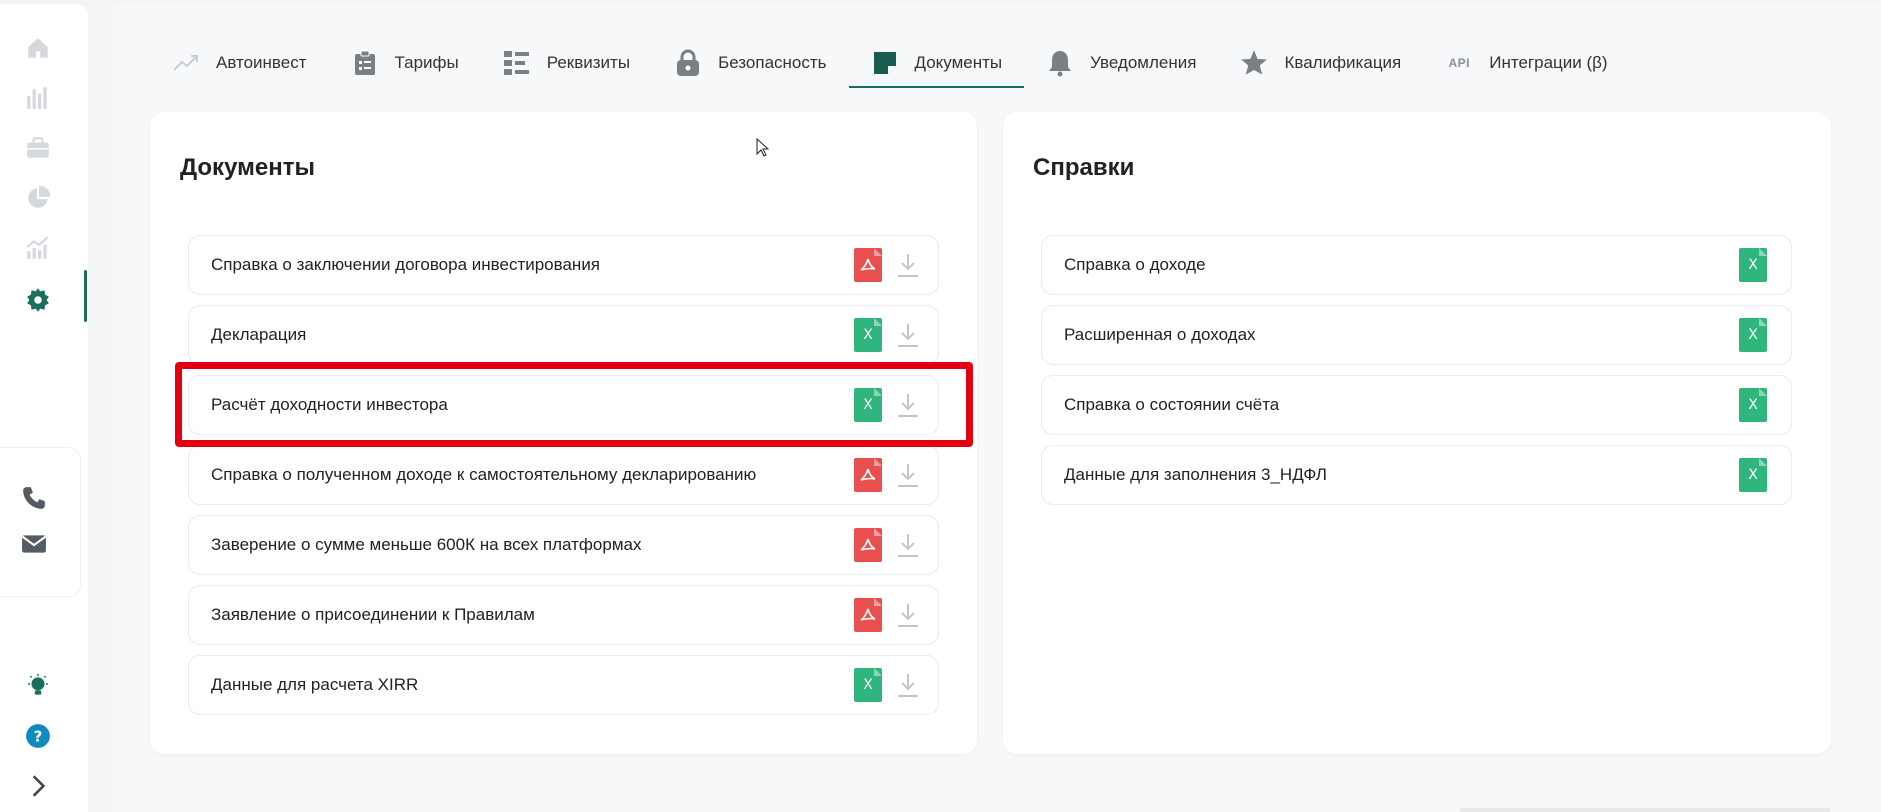 The width and height of the screenshot is (1881, 812). What do you see at coordinates (259, 334) in the screenshot?
I see `document-label: Декларация` at bounding box center [259, 334].